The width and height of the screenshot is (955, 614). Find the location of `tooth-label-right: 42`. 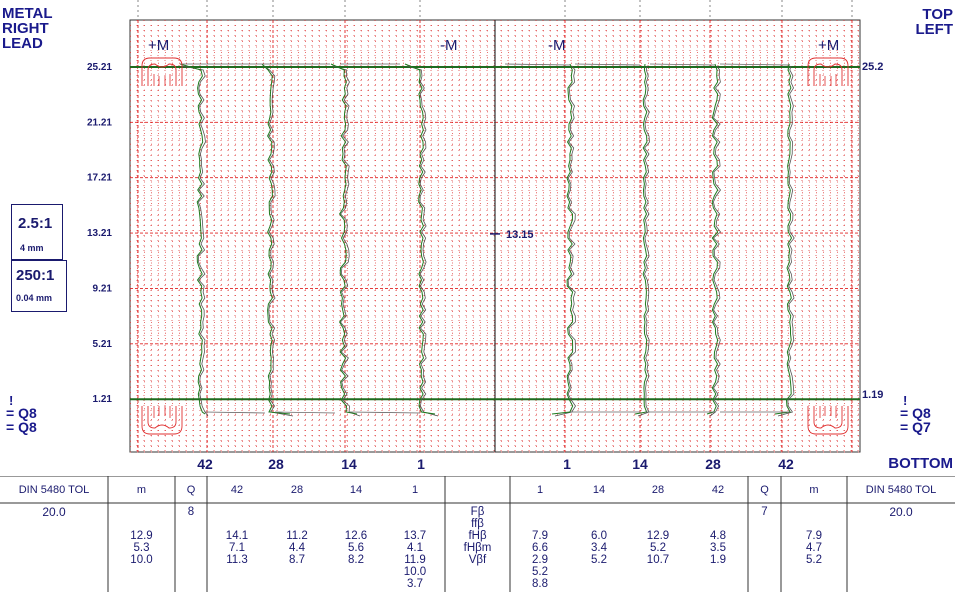

tooth-label-right: 42 is located at coordinates (786, 464).